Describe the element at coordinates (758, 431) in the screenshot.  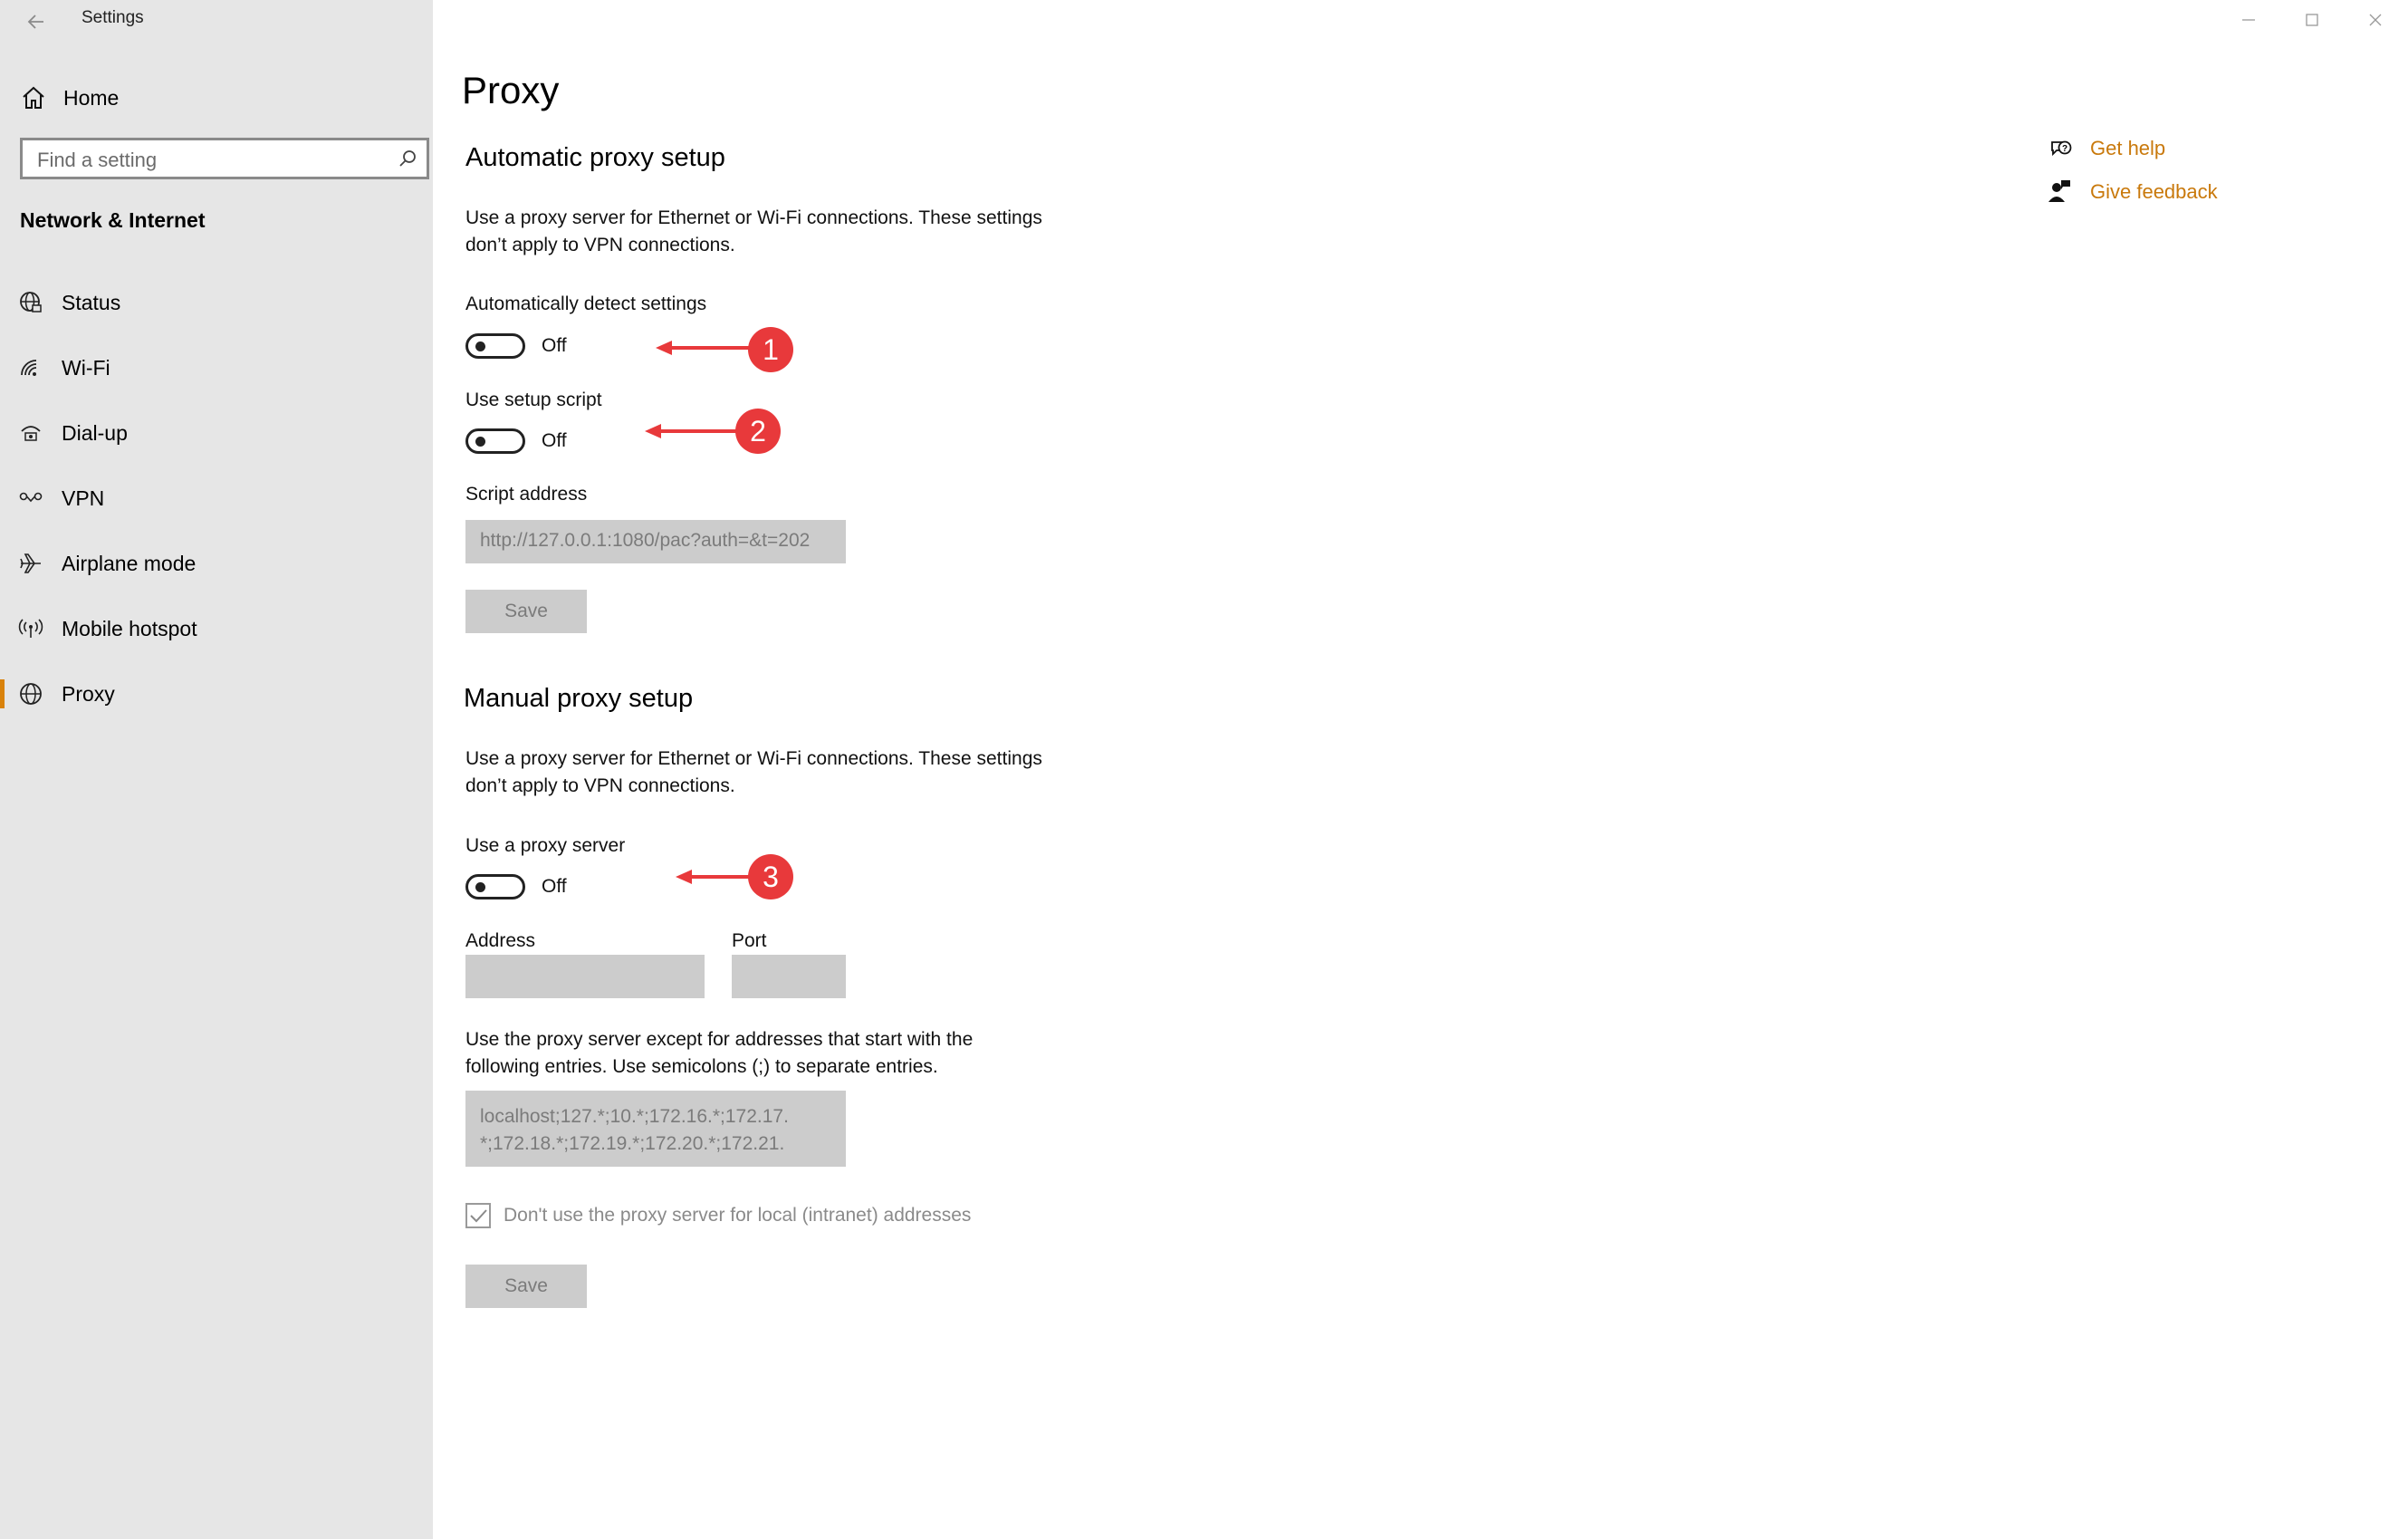
I see `annotation-badge-2: 2` at that location.